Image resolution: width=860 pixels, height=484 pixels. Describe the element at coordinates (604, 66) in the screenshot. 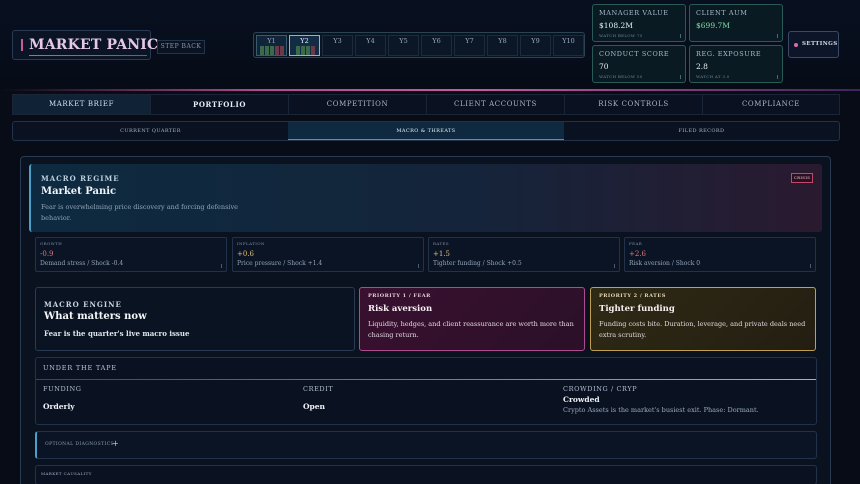

I see `metric-value: 70` at that location.